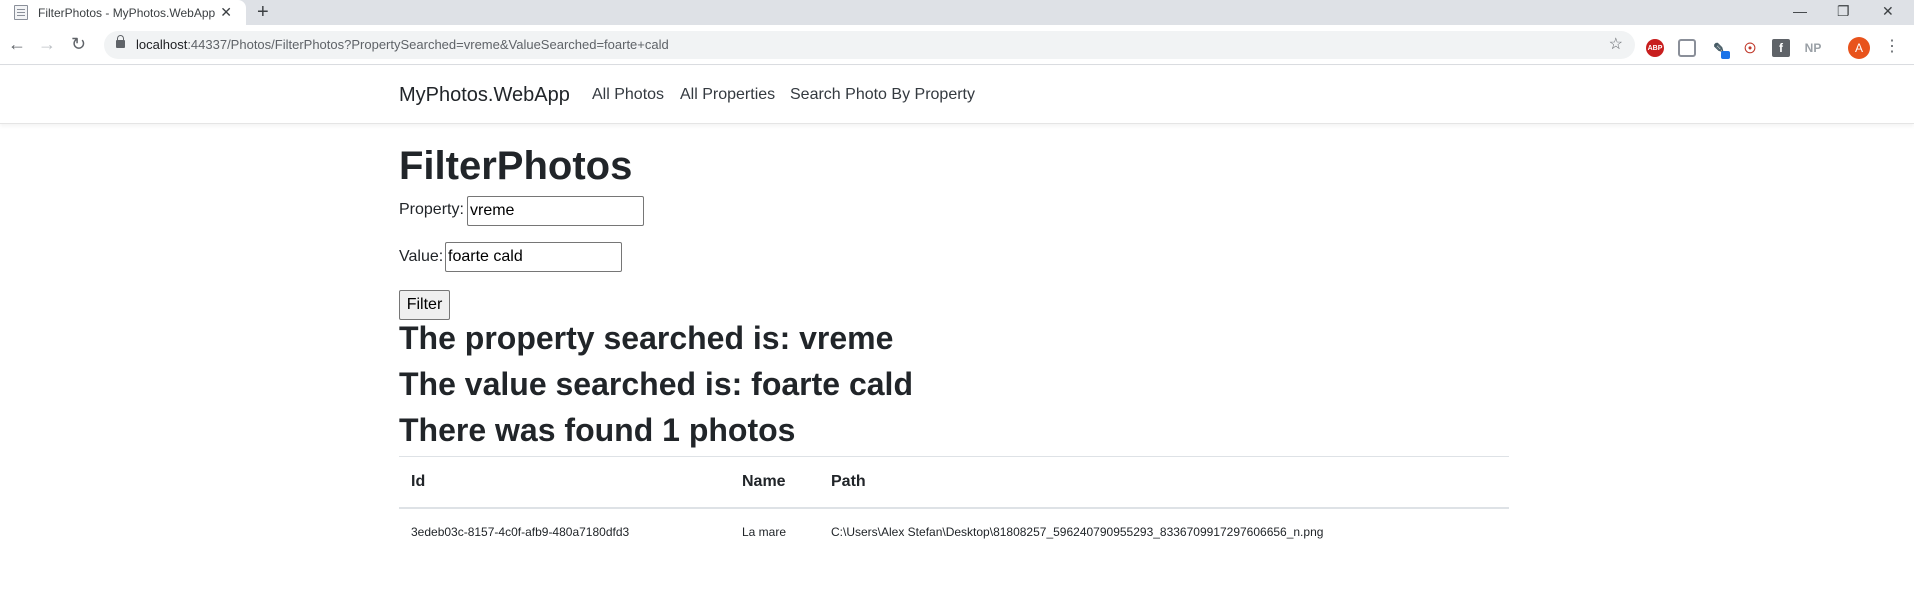  I want to click on window-close-icon: ✕, so click(1888, 11).